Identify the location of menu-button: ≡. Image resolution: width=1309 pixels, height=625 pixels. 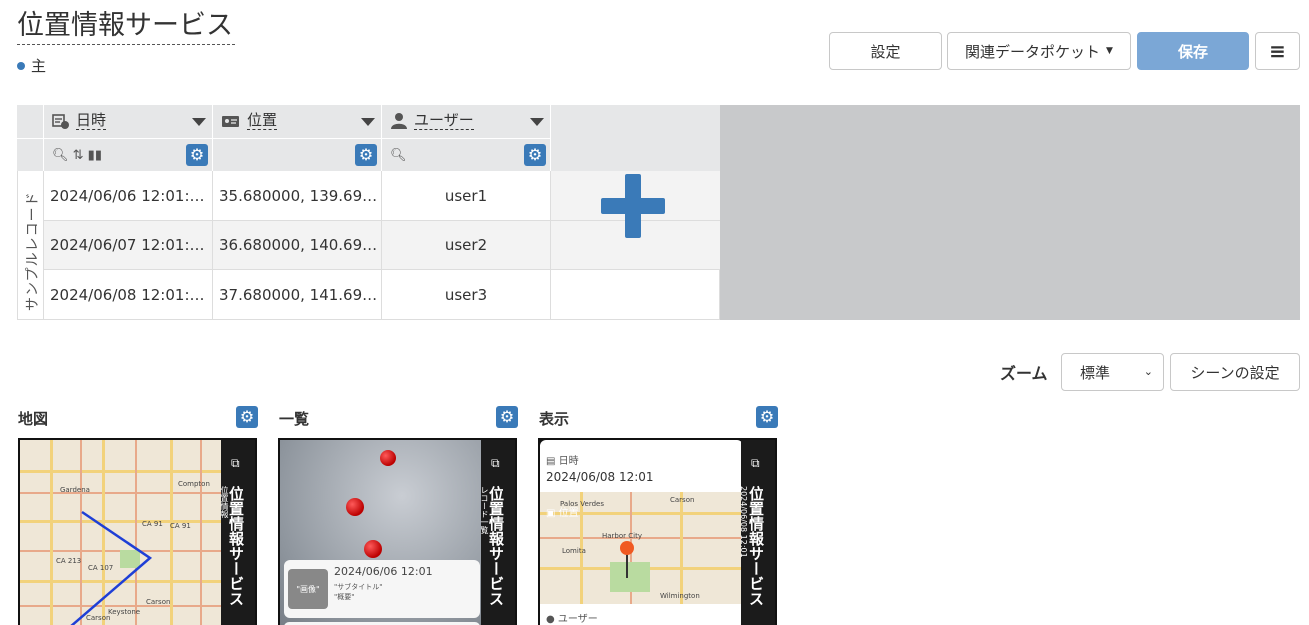
(1277, 51).